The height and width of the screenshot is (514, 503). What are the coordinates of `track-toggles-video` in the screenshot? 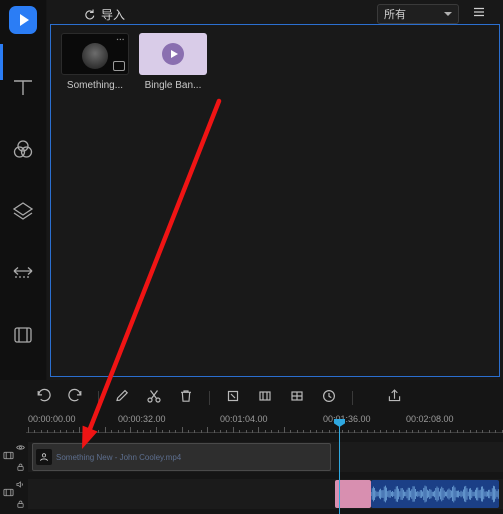 It's located at (20, 457).